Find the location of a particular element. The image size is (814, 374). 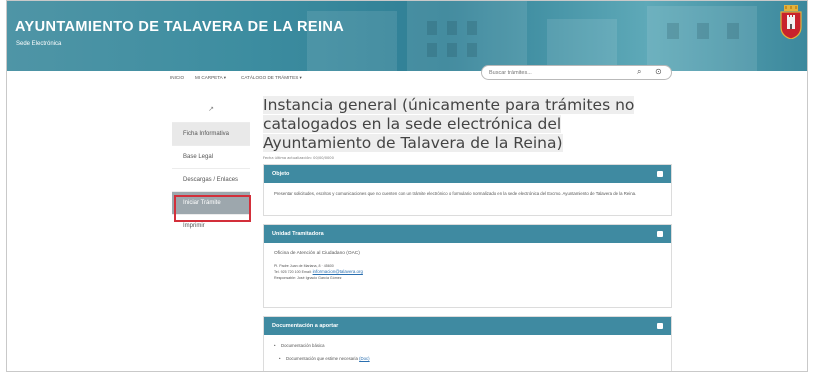

sidebar-item-ficha: Ficha Informativa is located at coordinates (211, 133).